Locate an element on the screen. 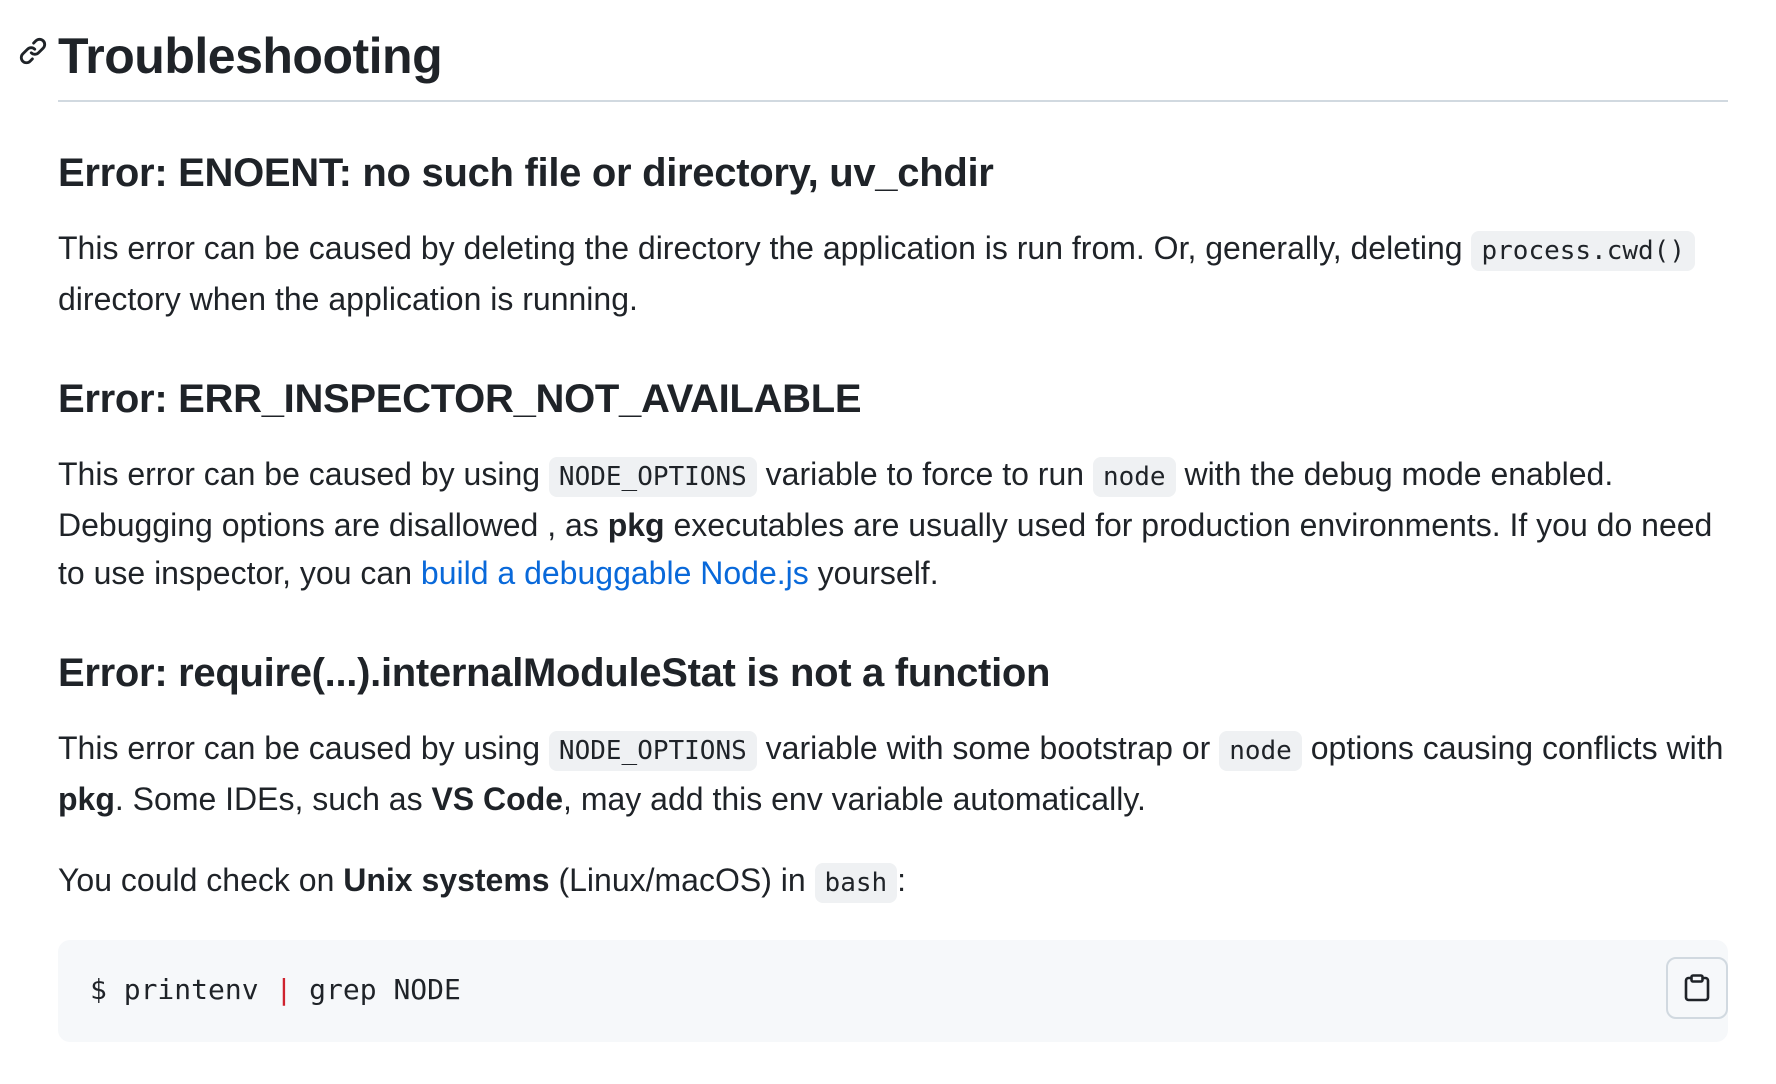  bold-vs-code: VS Code is located at coordinates (497, 799).